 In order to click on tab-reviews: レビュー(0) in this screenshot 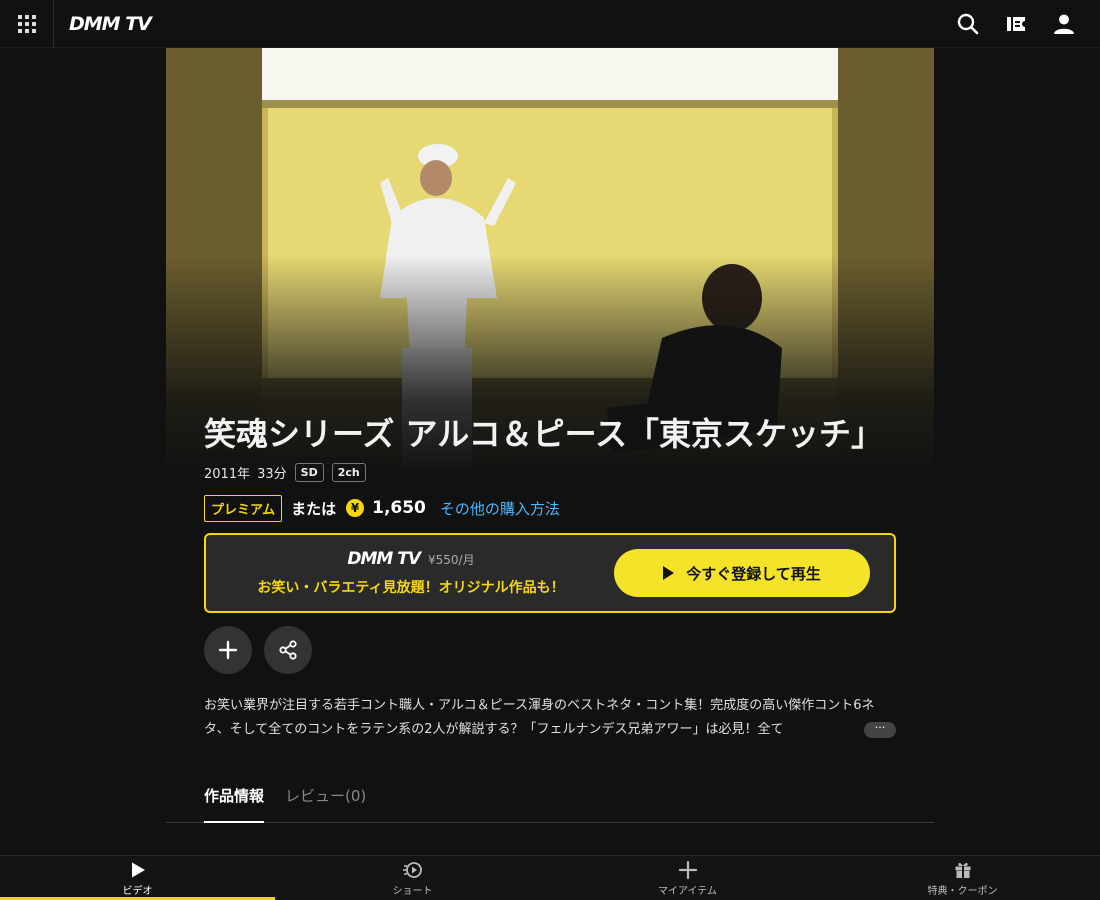, I will do `click(325, 801)`.